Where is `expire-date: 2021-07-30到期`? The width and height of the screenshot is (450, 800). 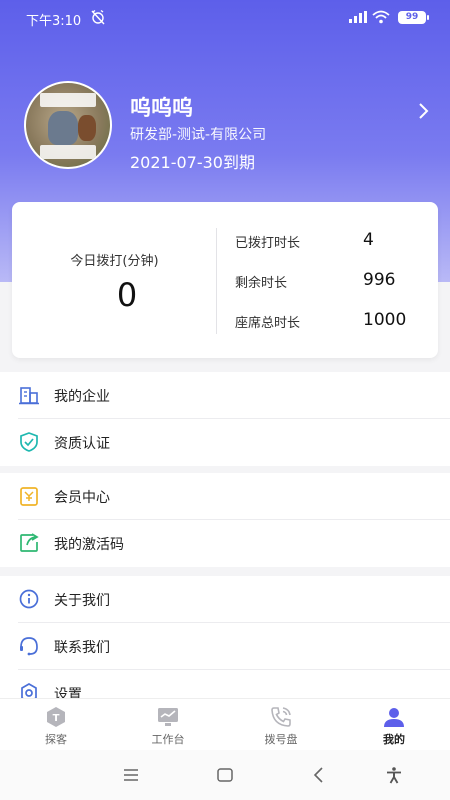 expire-date: 2021-07-30到期 is located at coordinates (192, 162).